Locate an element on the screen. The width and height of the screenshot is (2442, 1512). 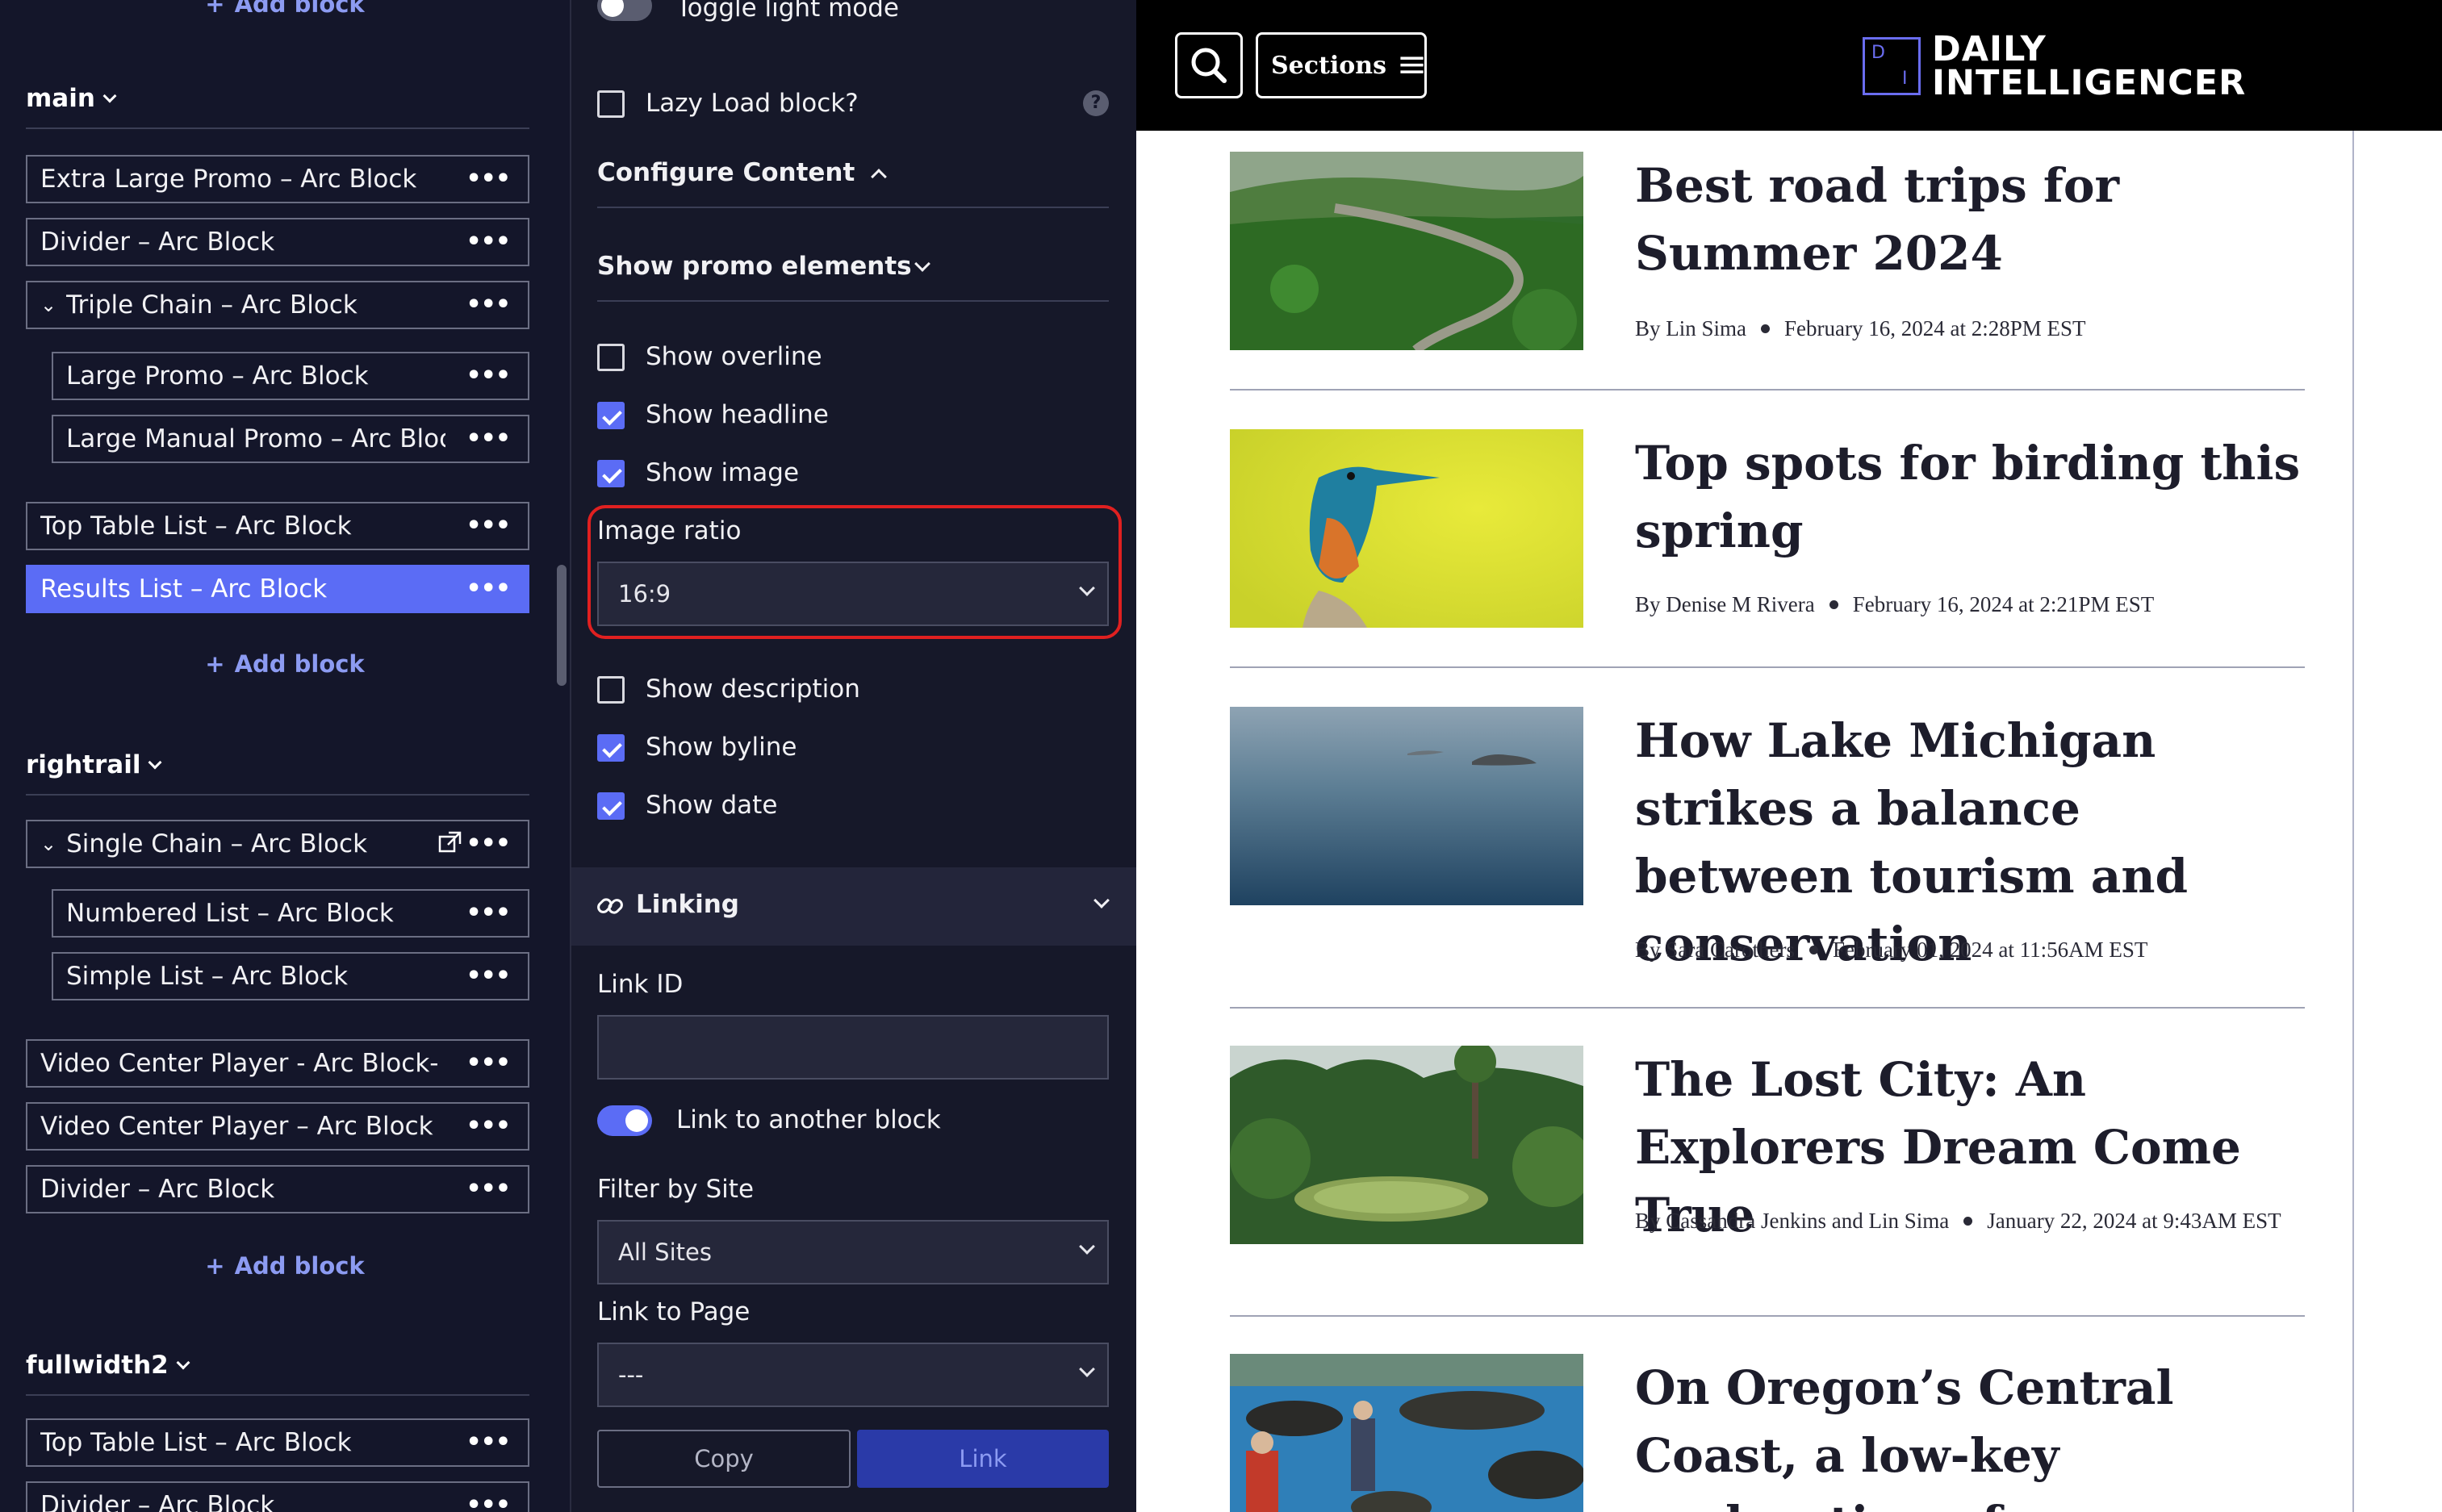
scrollbar-thumb is located at coordinates (562, 625).